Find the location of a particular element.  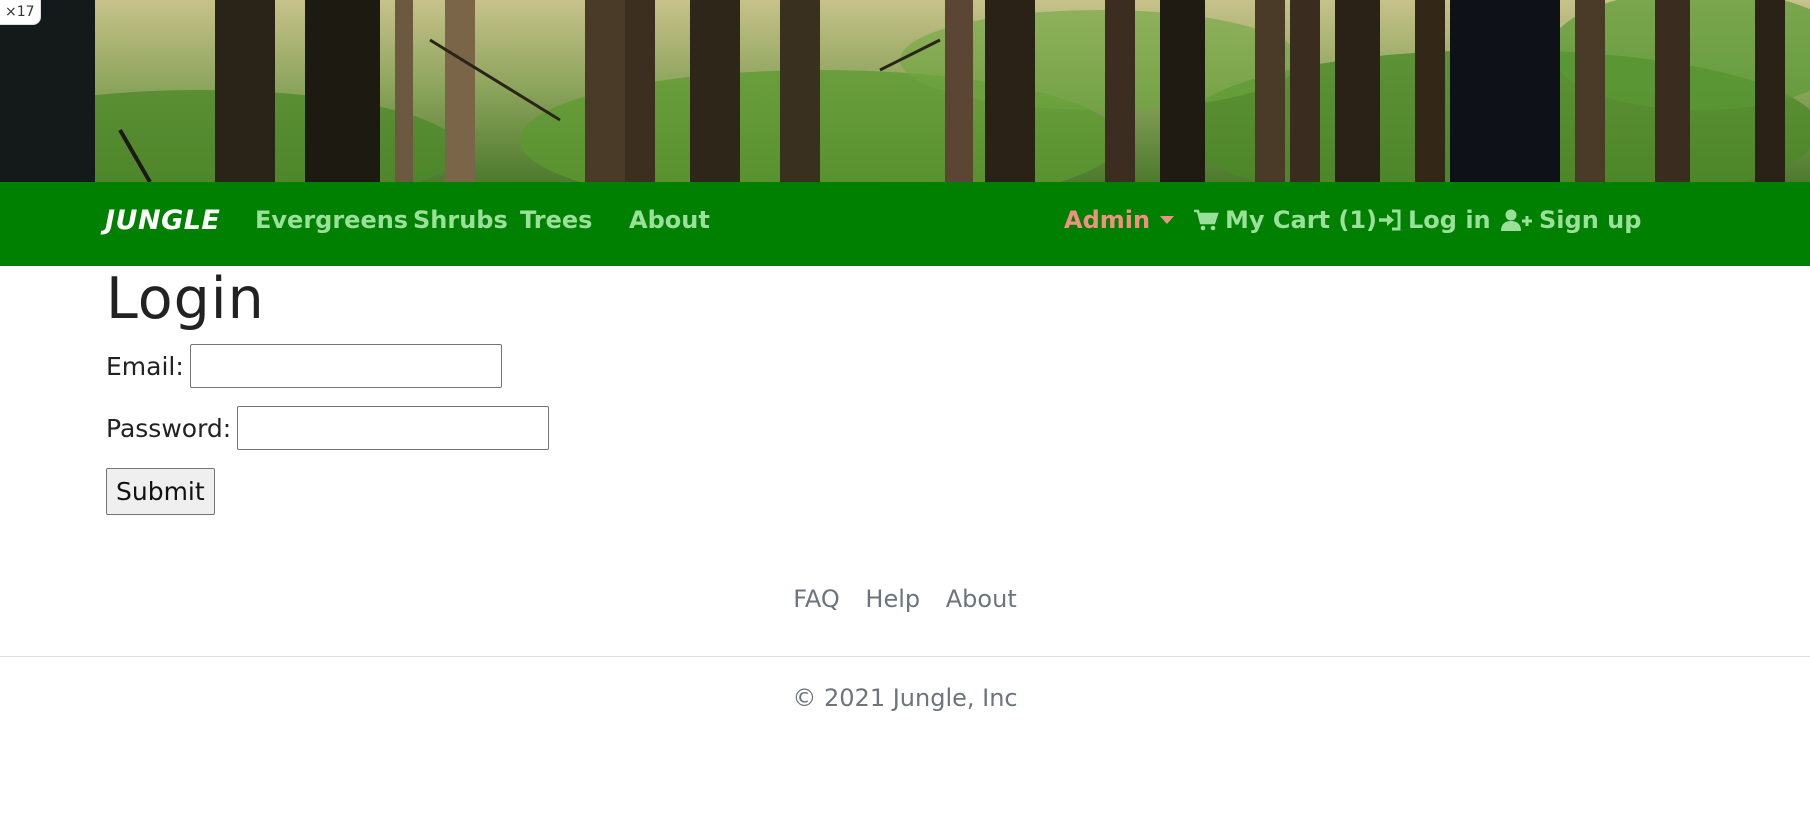

password-field is located at coordinates (393, 428).